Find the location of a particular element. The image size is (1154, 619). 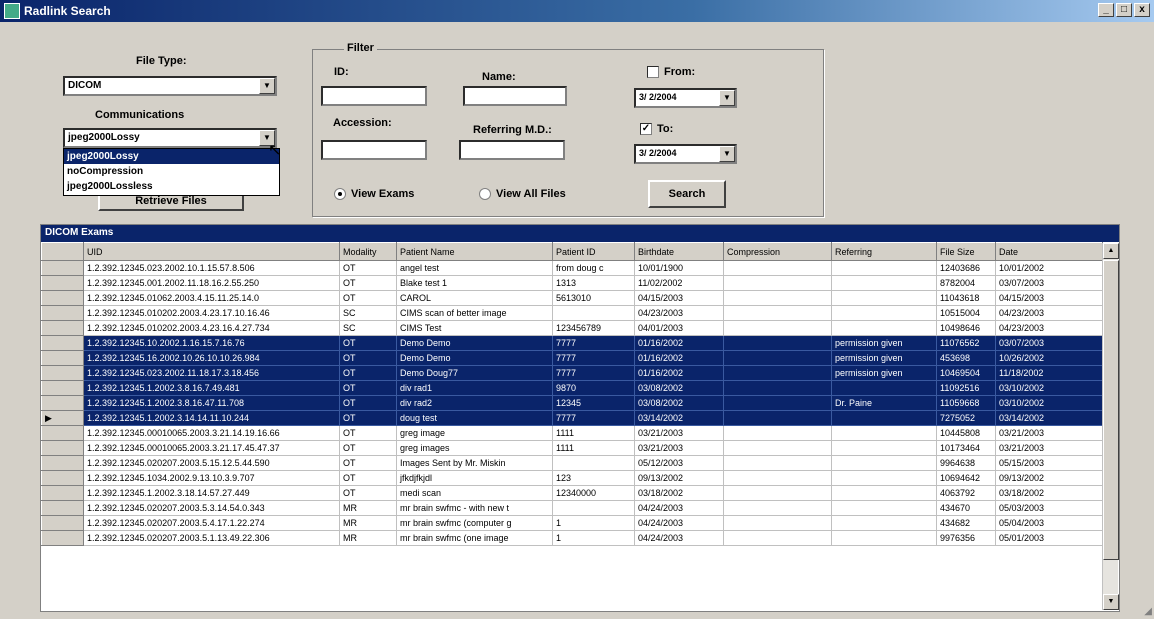

column-header: Birthdate is located at coordinates (679, 251).